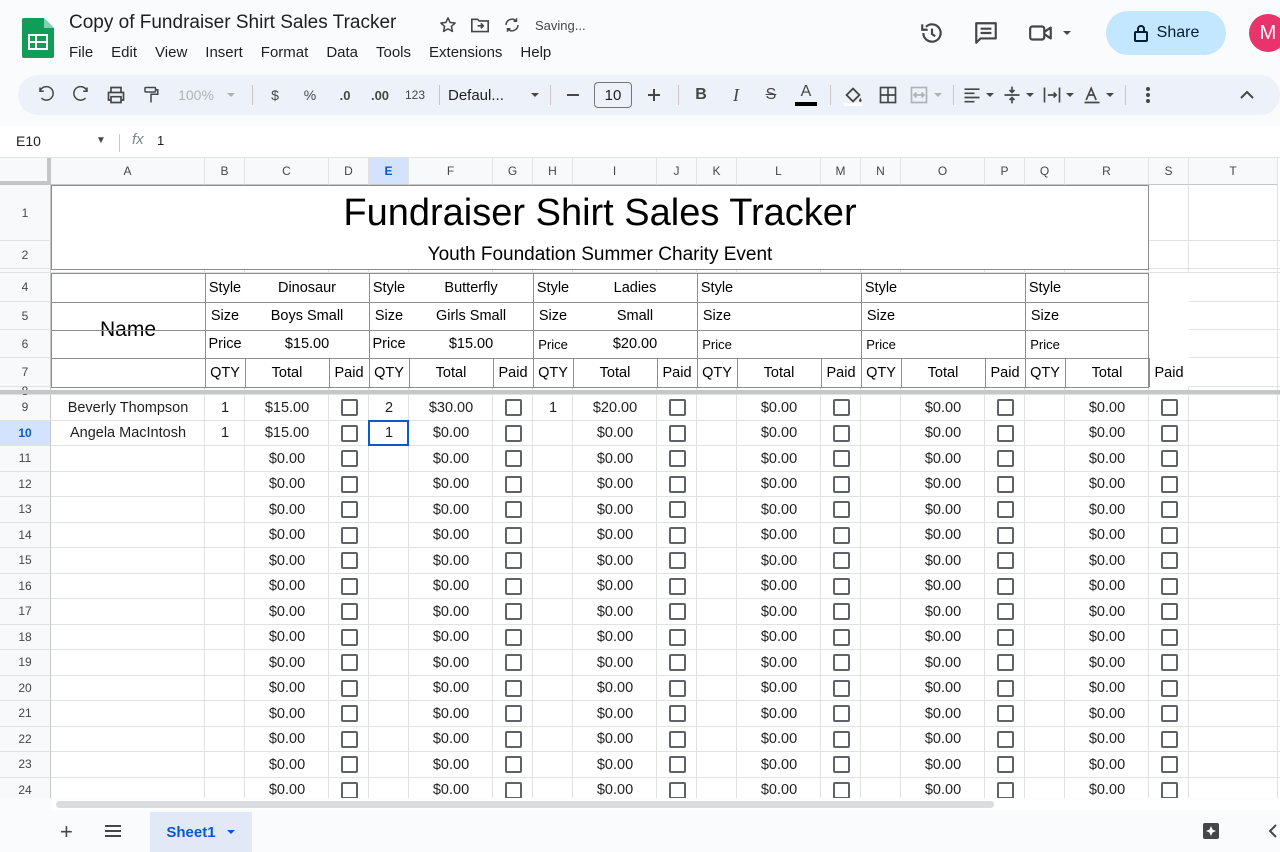  I want to click on qty-cell: 2, so click(389, 408).